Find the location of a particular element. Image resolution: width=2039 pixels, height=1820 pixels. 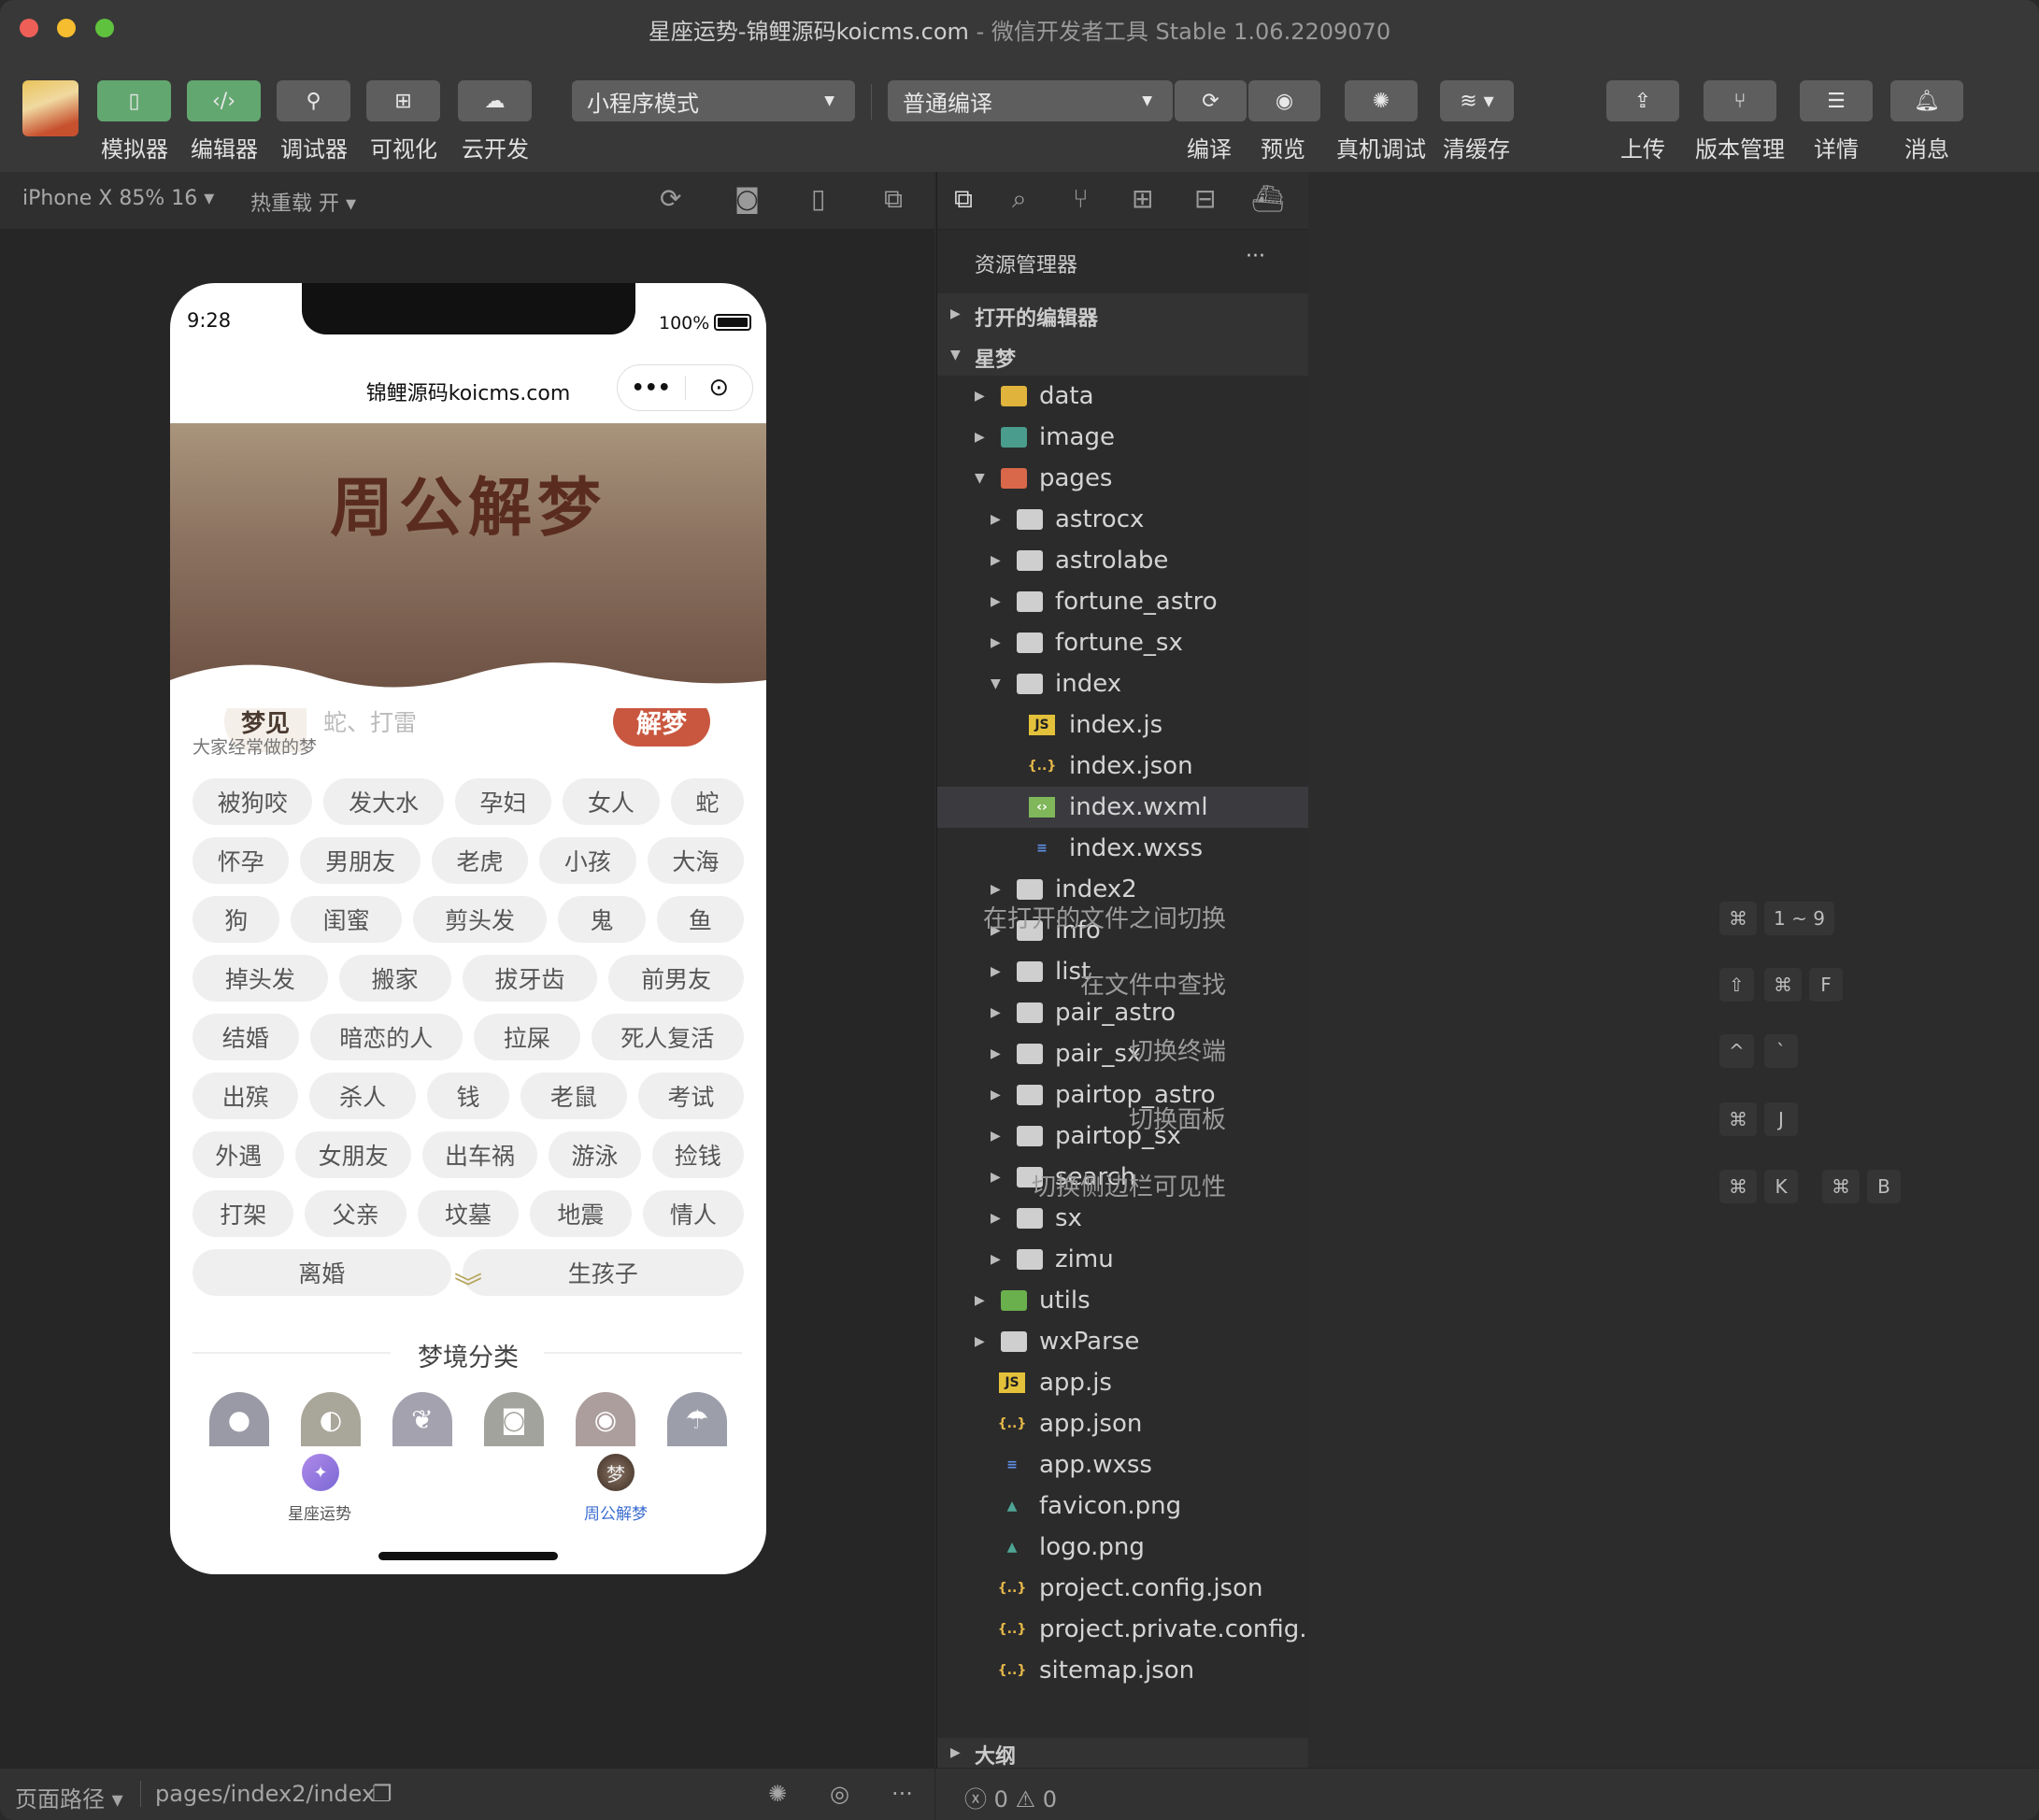

folder-item: ▶ fortune_sx is located at coordinates (1123, 642).